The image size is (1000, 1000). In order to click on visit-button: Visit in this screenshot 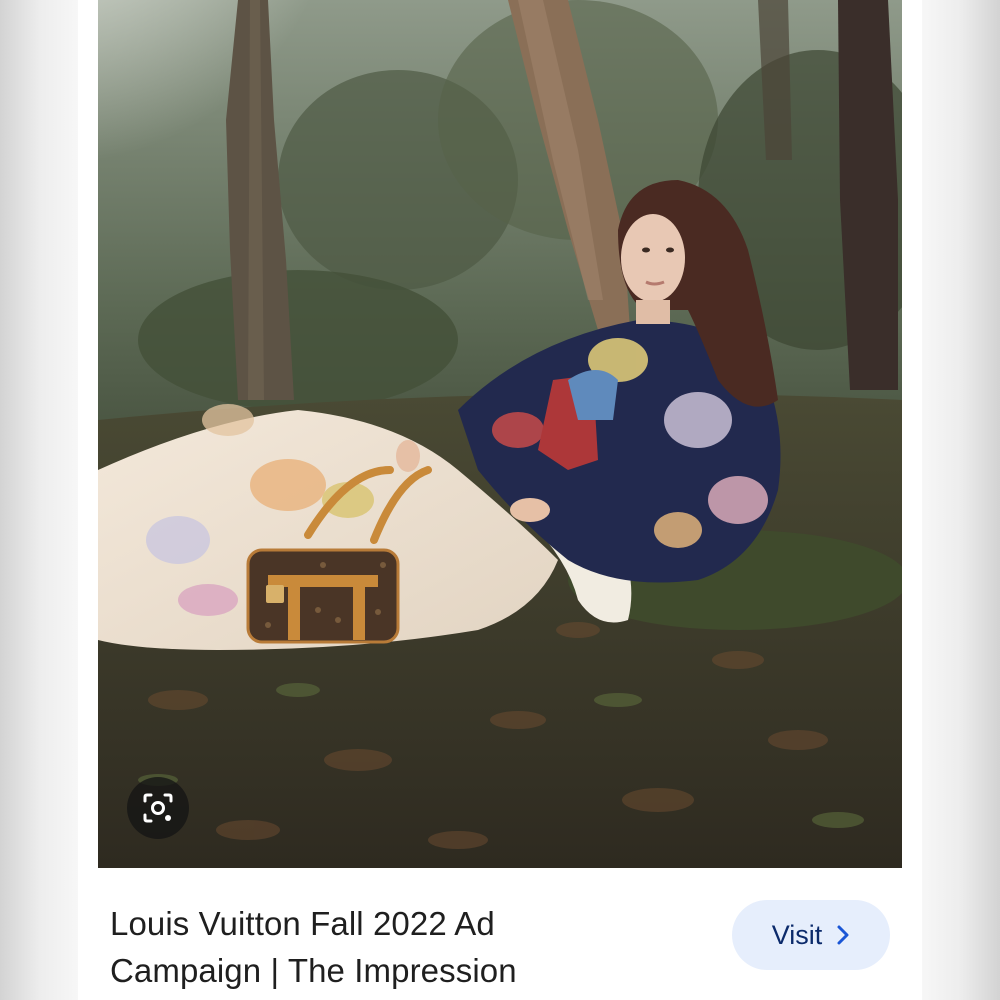, I will do `click(811, 935)`.